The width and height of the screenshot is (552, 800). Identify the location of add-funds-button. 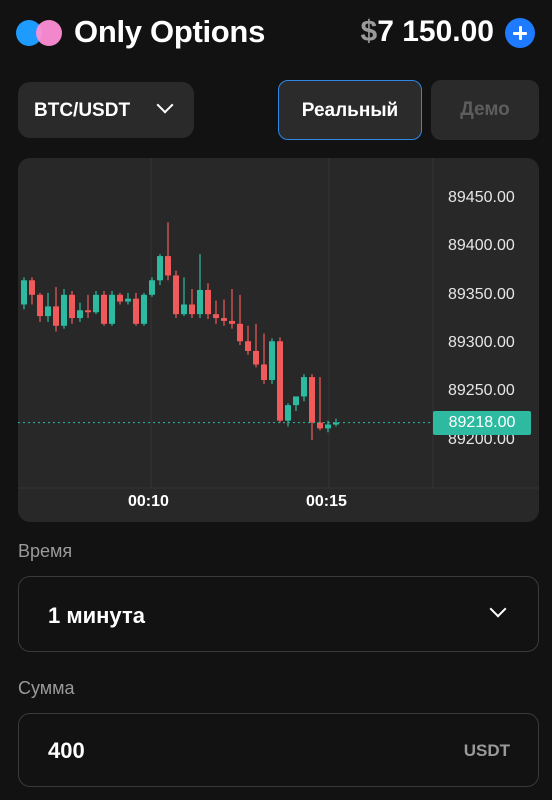
(520, 33).